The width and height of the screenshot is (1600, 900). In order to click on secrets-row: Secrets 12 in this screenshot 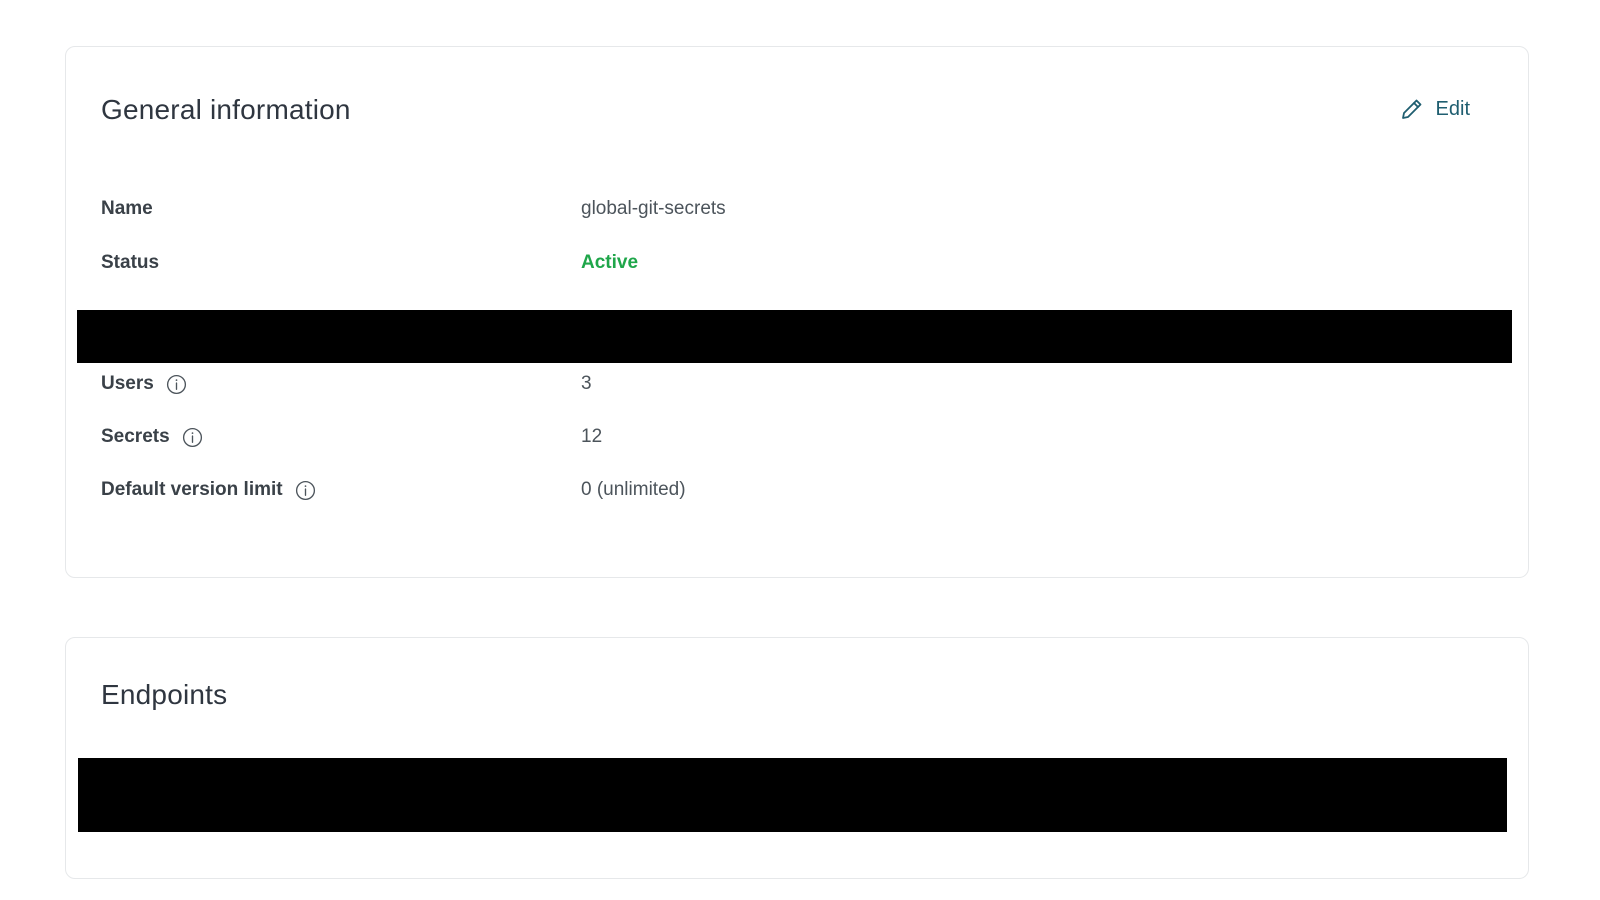, I will do `click(797, 437)`.